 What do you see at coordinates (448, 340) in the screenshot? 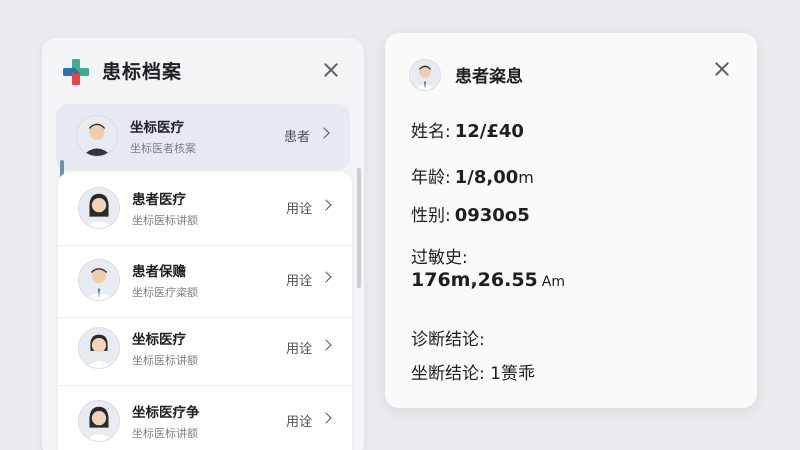
I see `diagnosis-label: 诊断结论:` at bounding box center [448, 340].